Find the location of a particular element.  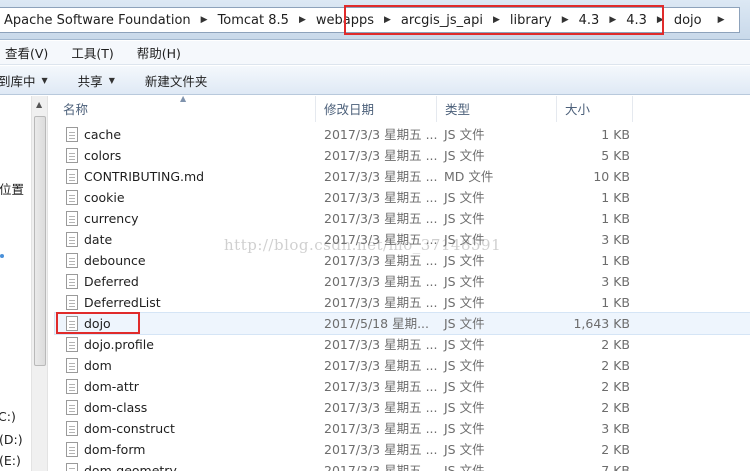

breadcrumb-item: webapps is located at coordinates (345, 20).